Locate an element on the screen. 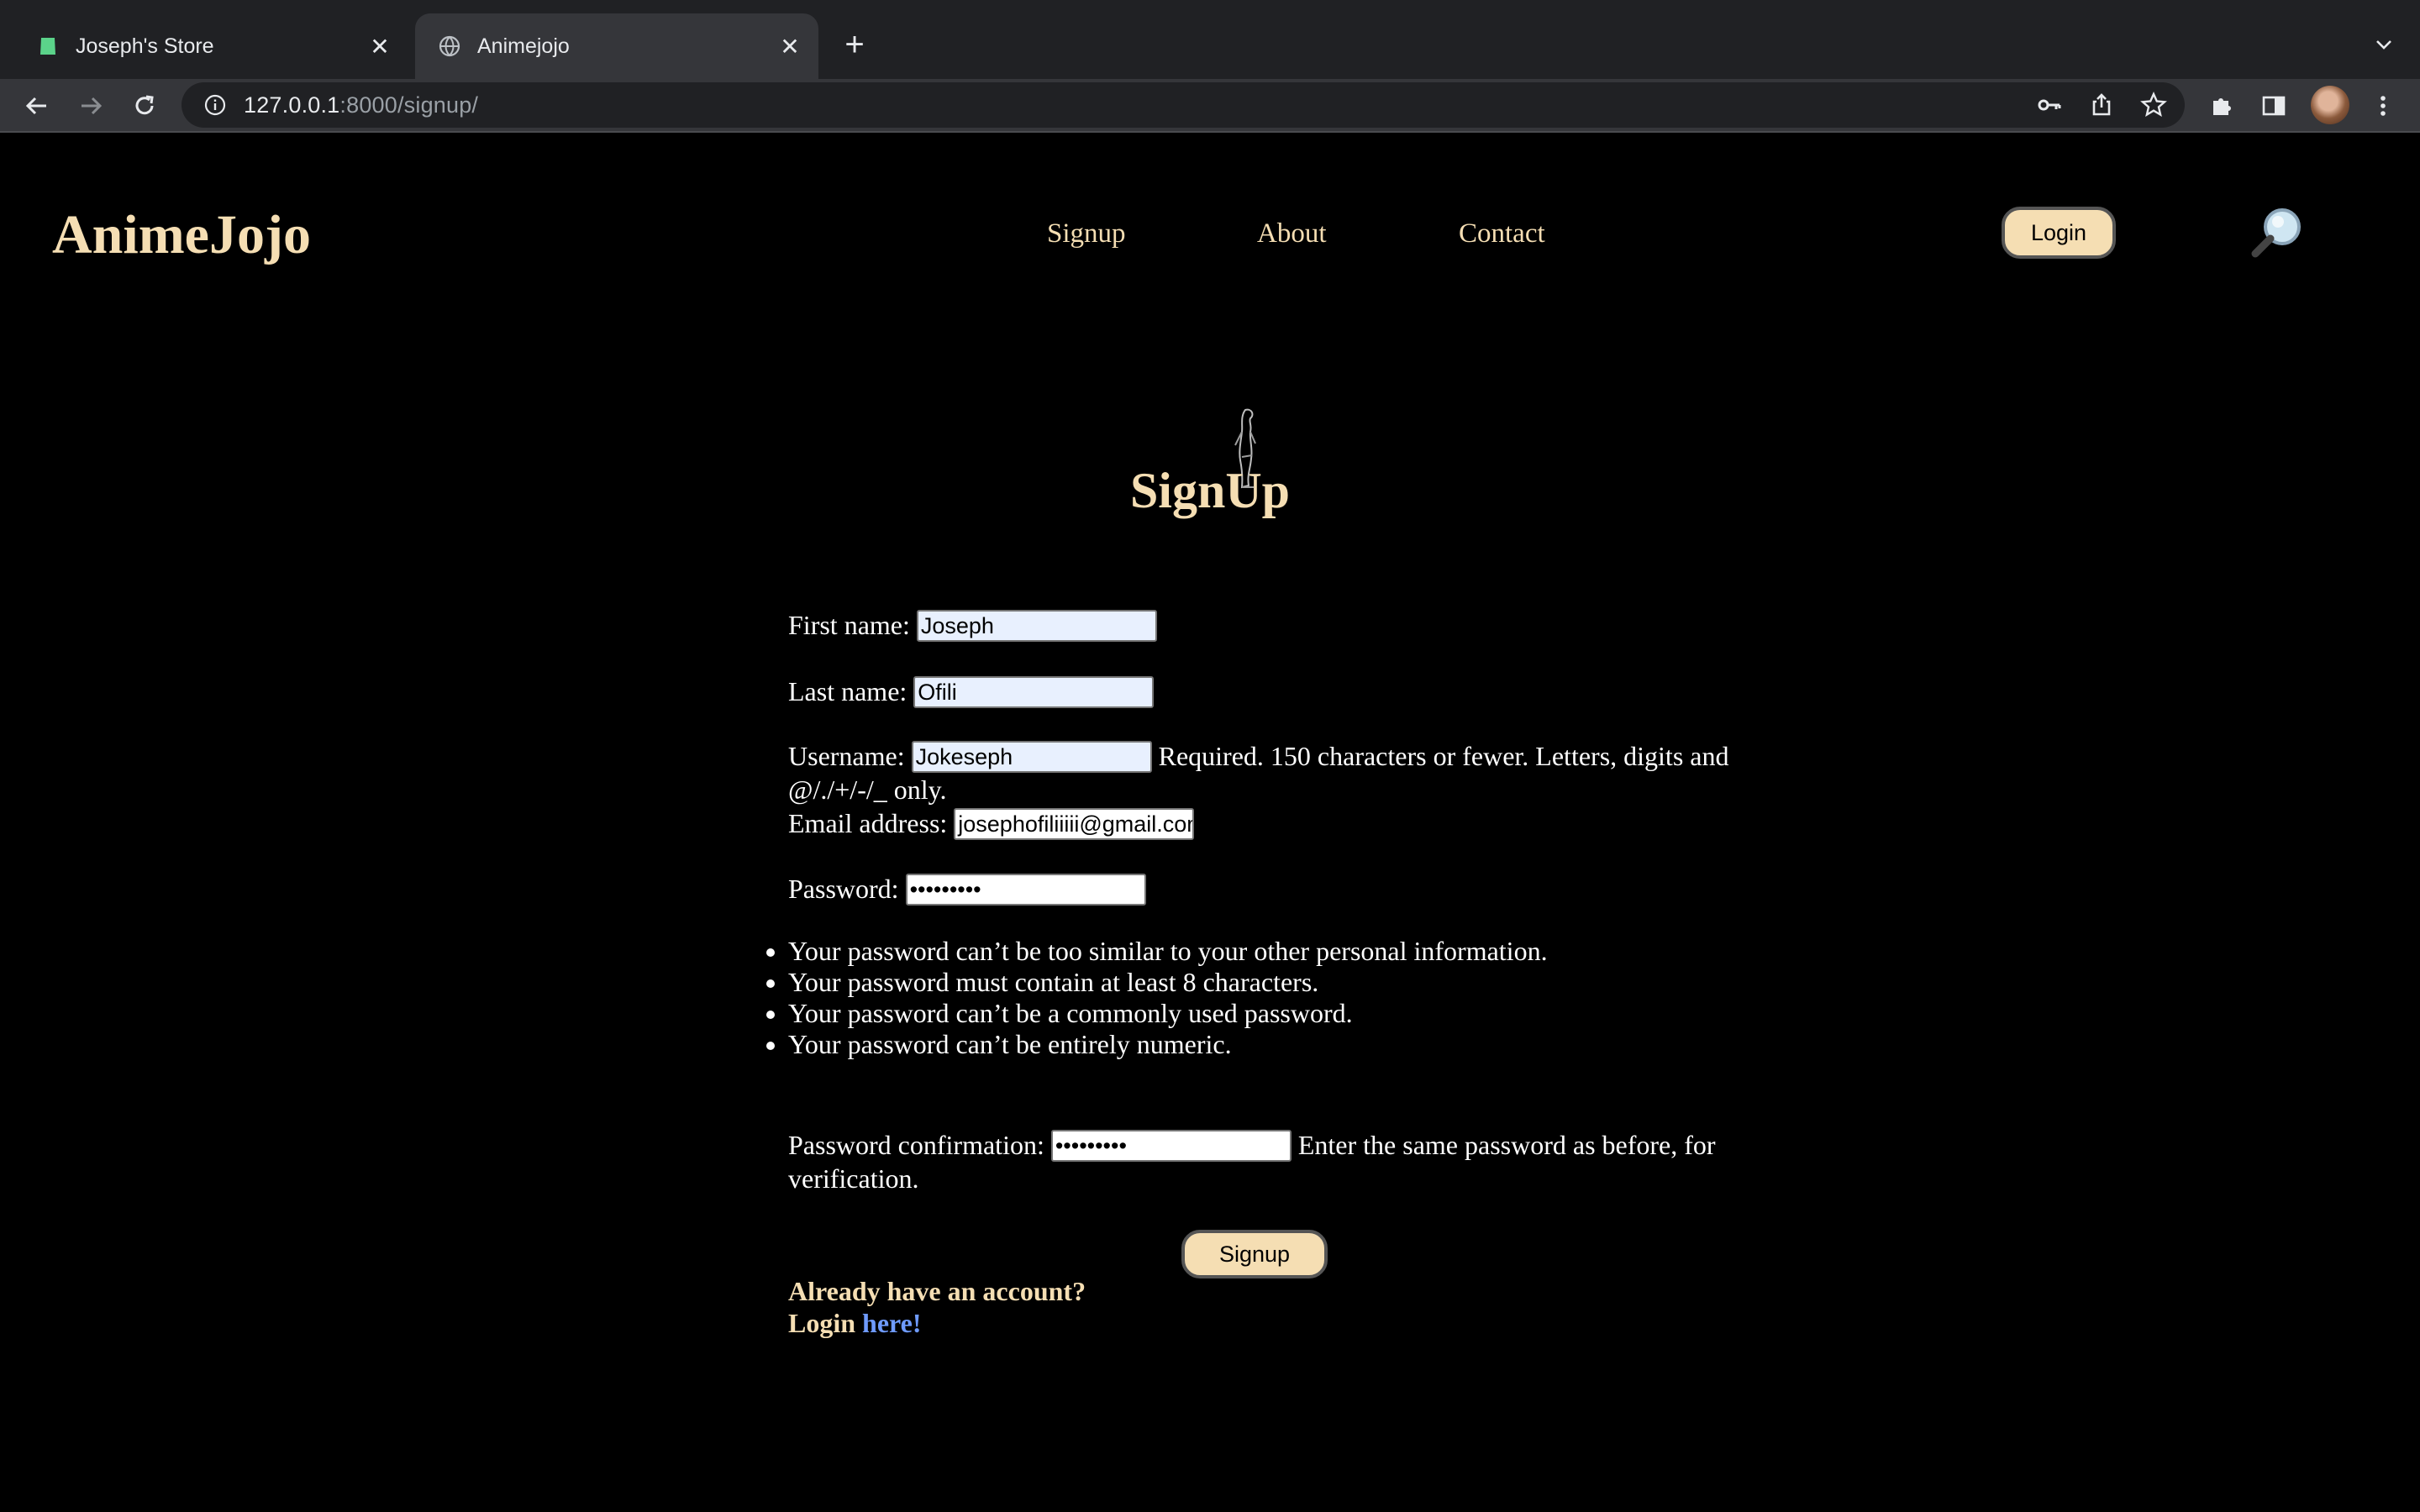  chevron-down-icon is located at coordinates (2384, 45).